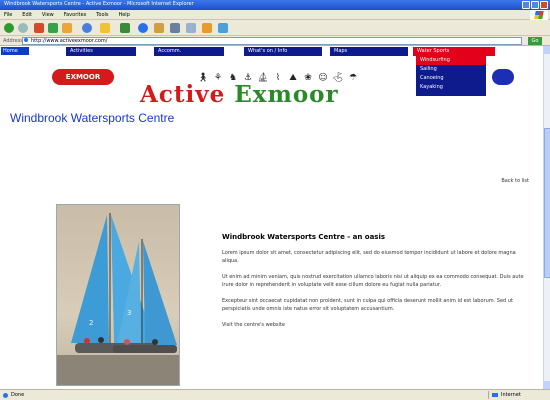 This screenshot has height=400, width=550. Describe the element at coordinates (454, 51) in the screenshot. I see `dropdown-header: Water Sports` at that location.